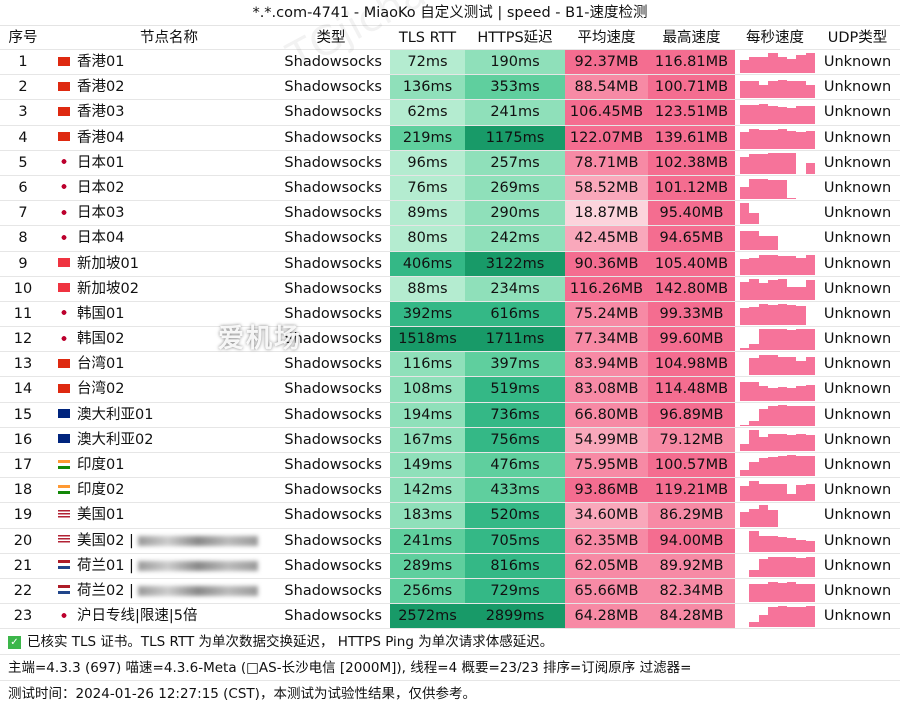 This screenshot has height=708, width=900. What do you see at coordinates (169, 38) in the screenshot?
I see `header-node-name: 节点名称` at bounding box center [169, 38].